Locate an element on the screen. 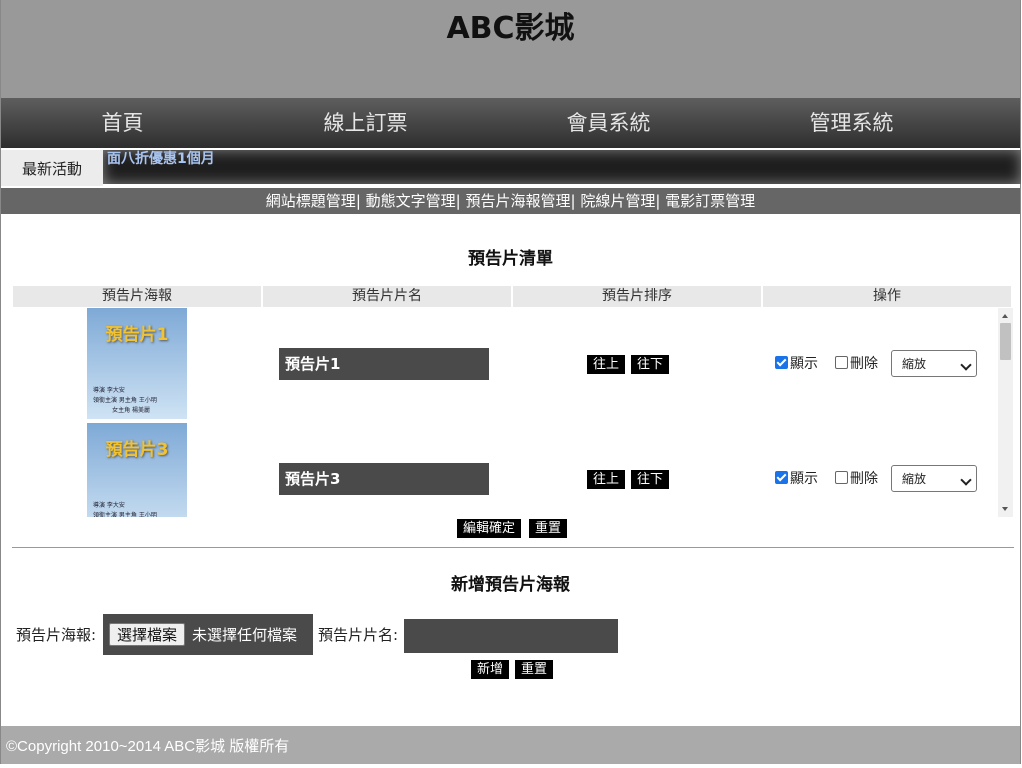 This screenshot has height=768, width=1022. admin-menu: 網站標題管理| 動態文字管理| 預告片海報管理| 院線片管理| 電影訂票管理 is located at coordinates (510, 201).